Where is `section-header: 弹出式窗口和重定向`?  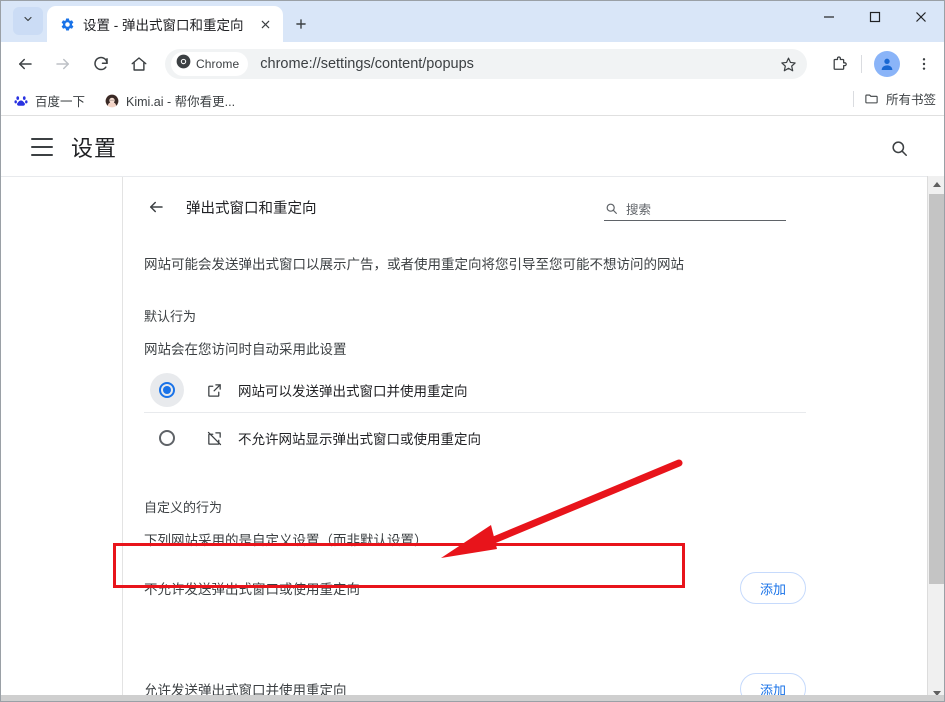
section-header: 弹出式窗口和重定向 is located at coordinates (230, 207).